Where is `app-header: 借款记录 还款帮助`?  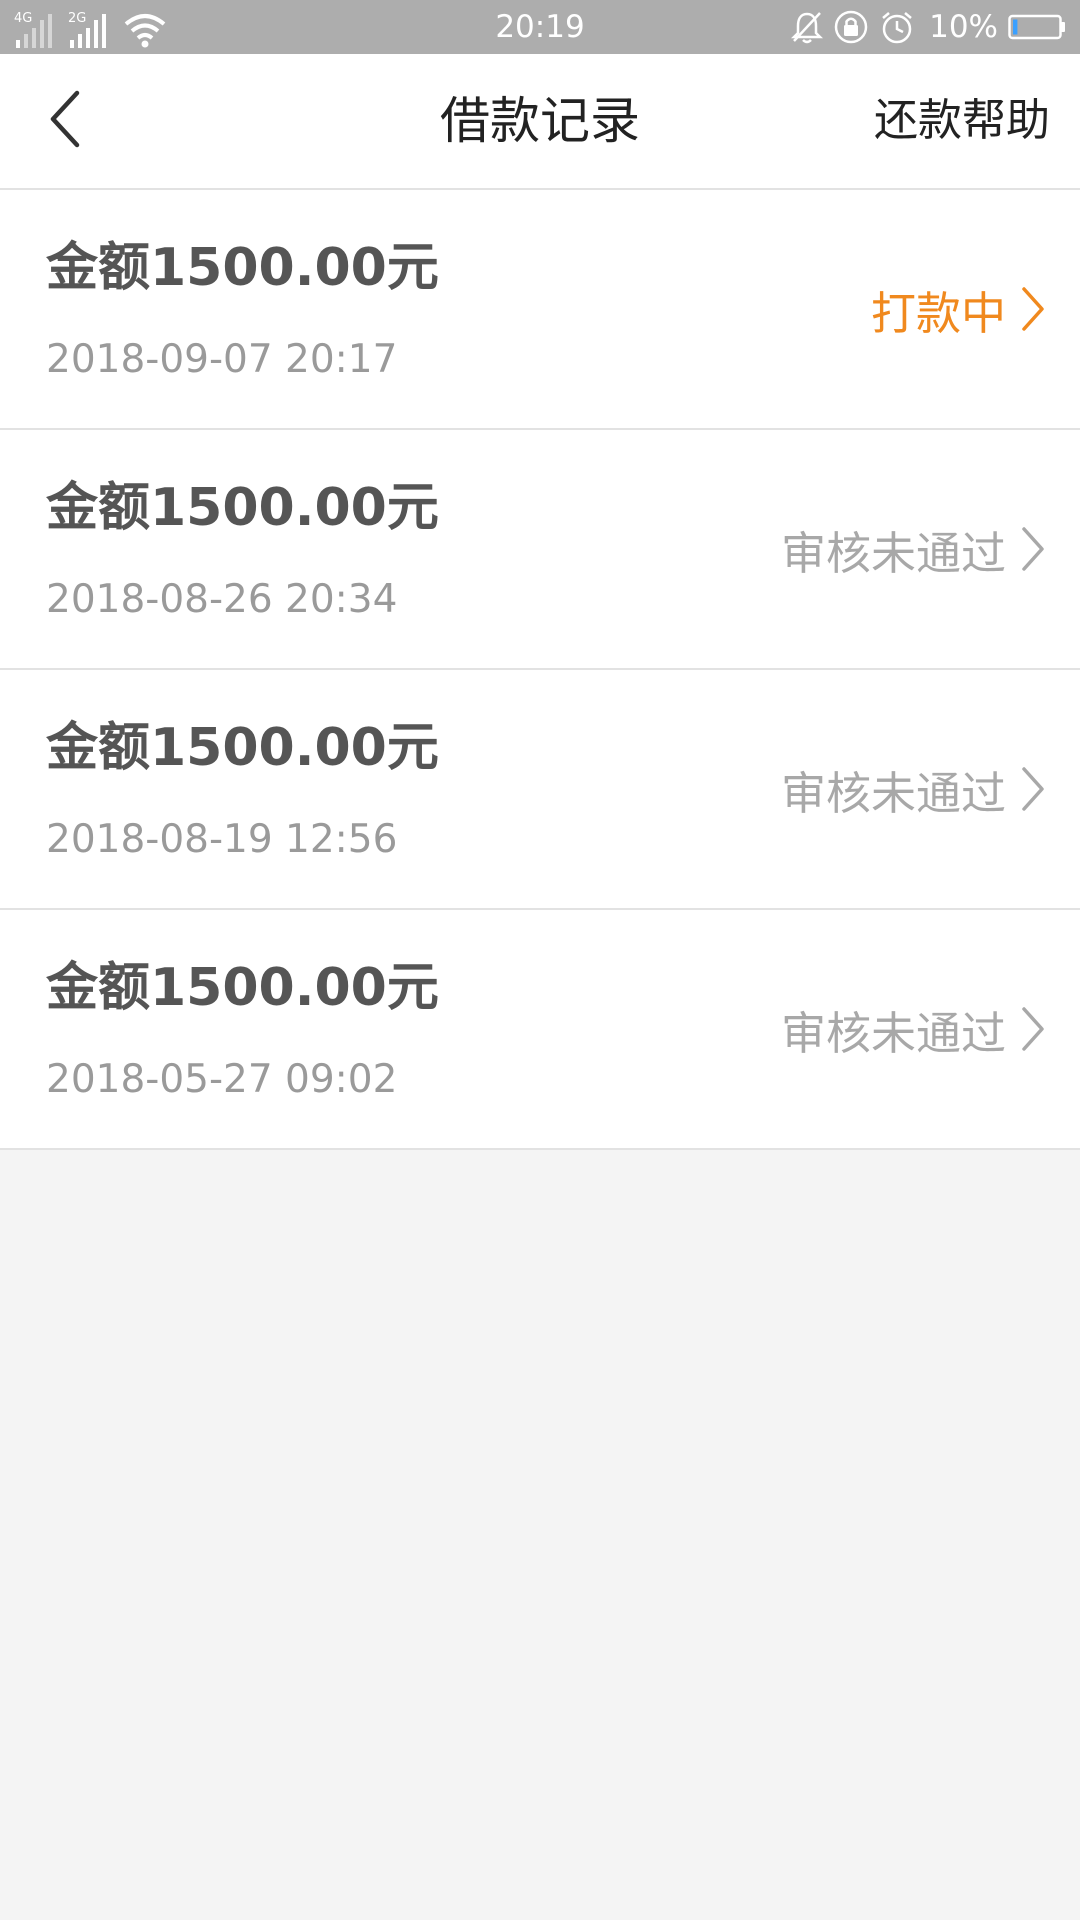 app-header: 借款记录 还款帮助 is located at coordinates (540, 122).